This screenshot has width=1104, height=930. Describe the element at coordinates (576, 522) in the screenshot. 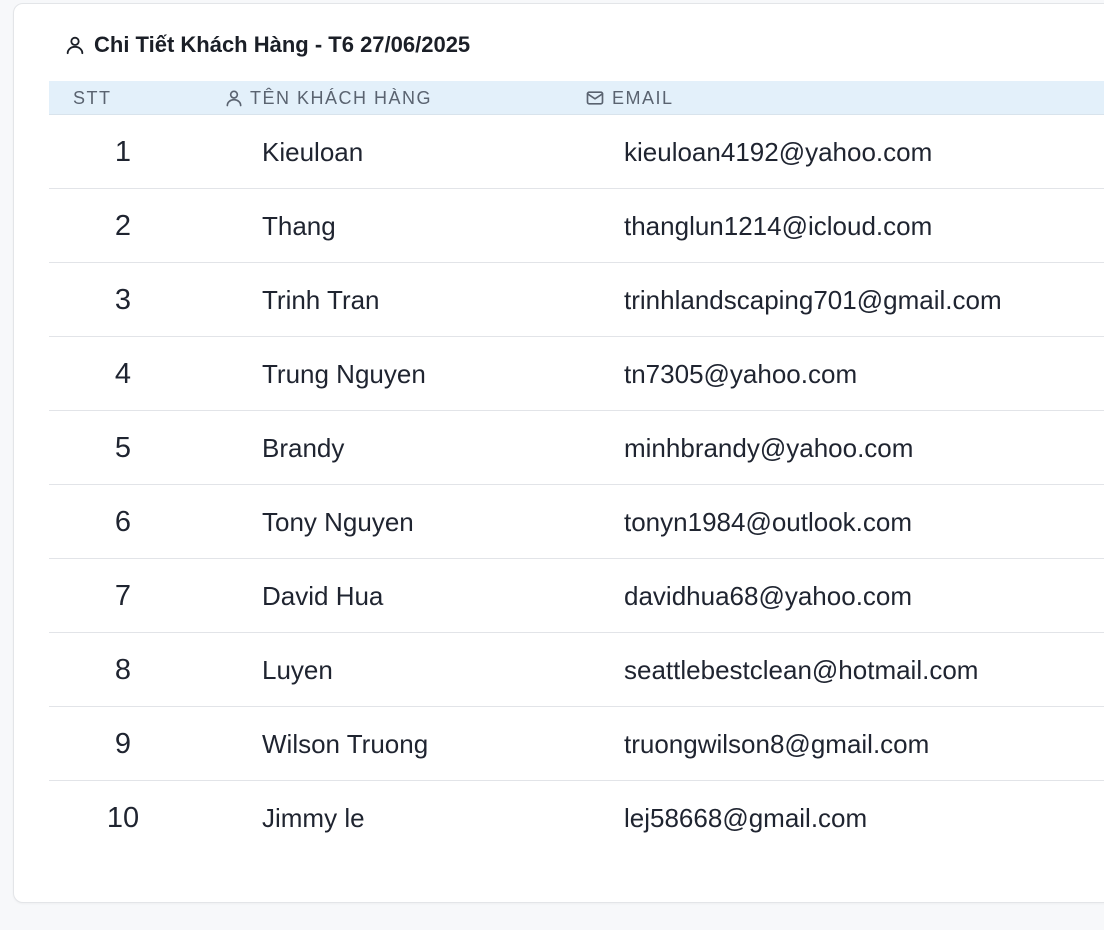

I see `table-row: 6 Tony Nguyen tonyn1984@outlook.com` at that location.